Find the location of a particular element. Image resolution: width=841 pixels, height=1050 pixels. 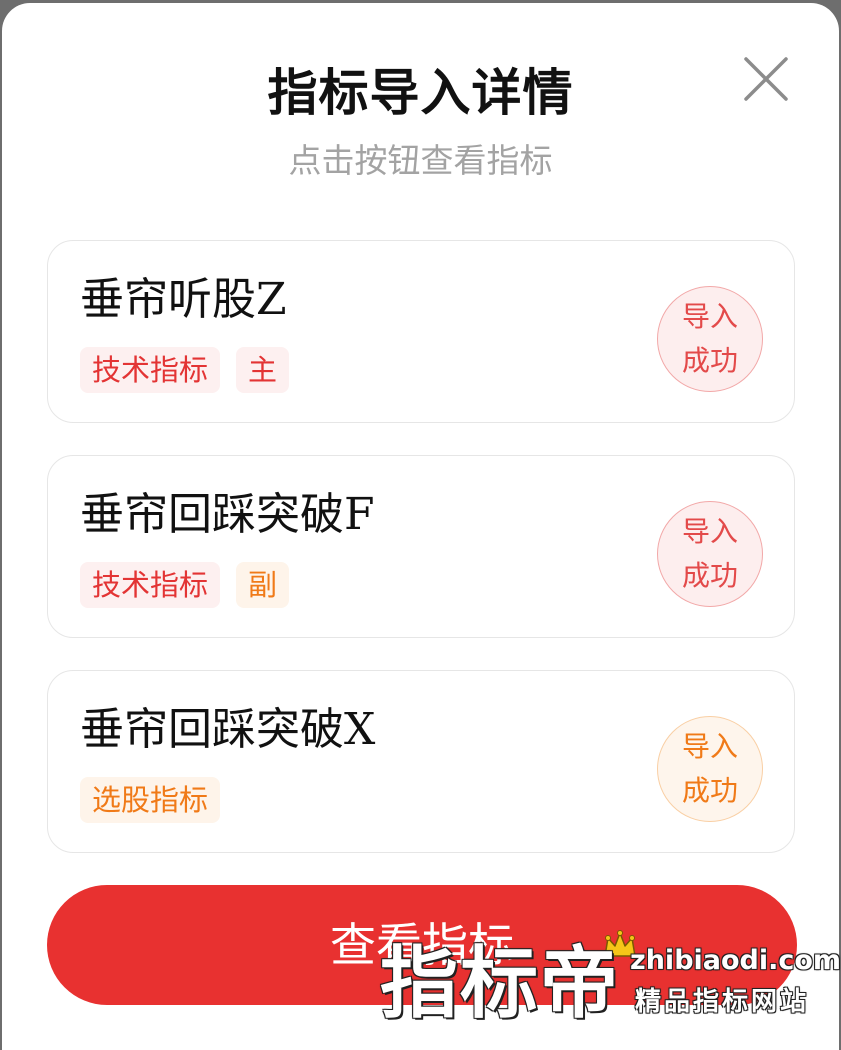

tag-type: 选股指标 is located at coordinates (150, 800).